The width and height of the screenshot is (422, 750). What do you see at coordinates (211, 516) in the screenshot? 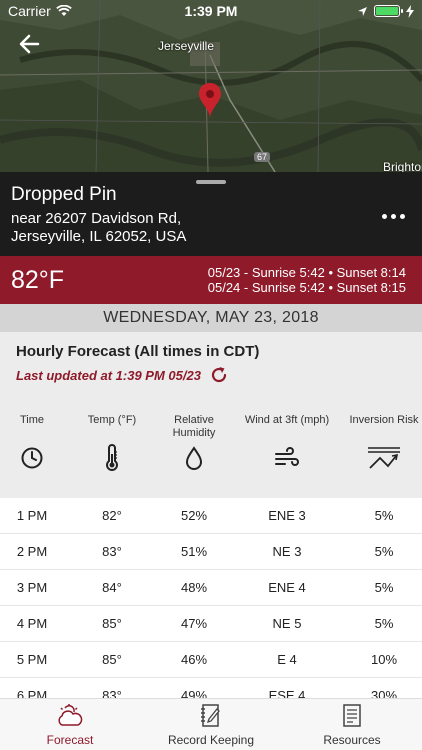
I see `table-row: 1 PM 82° 52% ENE 3 5%` at bounding box center [211, 516].